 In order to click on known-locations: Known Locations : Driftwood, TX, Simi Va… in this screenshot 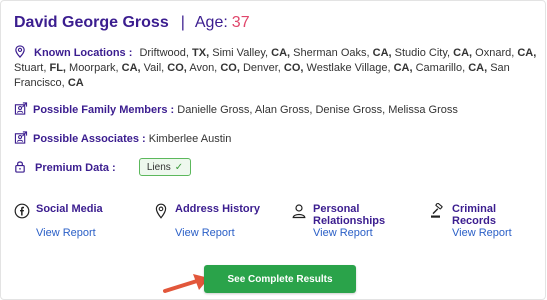, I will do `click(278, 68)`.